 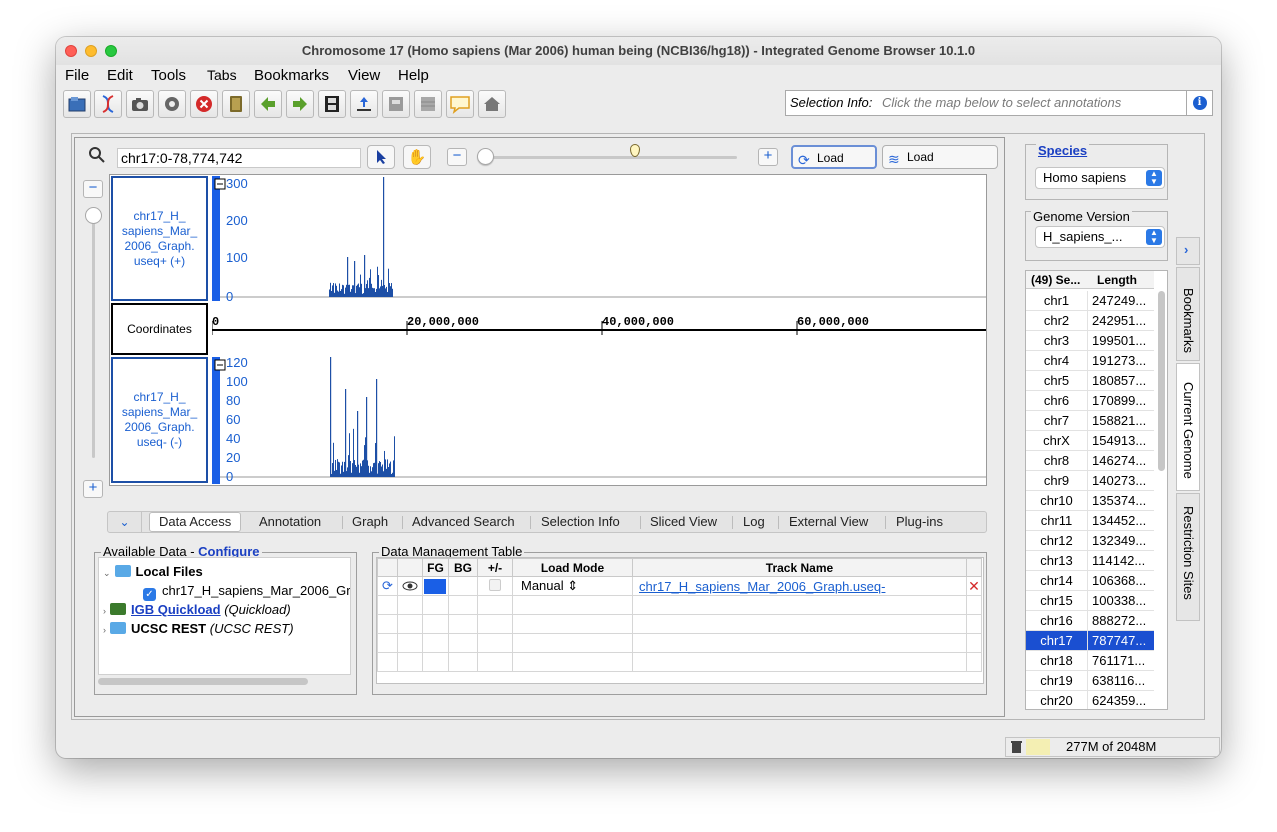 What do you see at coordinates (239, 158) in the screenshot?
I see `location-input: chr17:0-78,774,742` at bounding box center [239, 158].